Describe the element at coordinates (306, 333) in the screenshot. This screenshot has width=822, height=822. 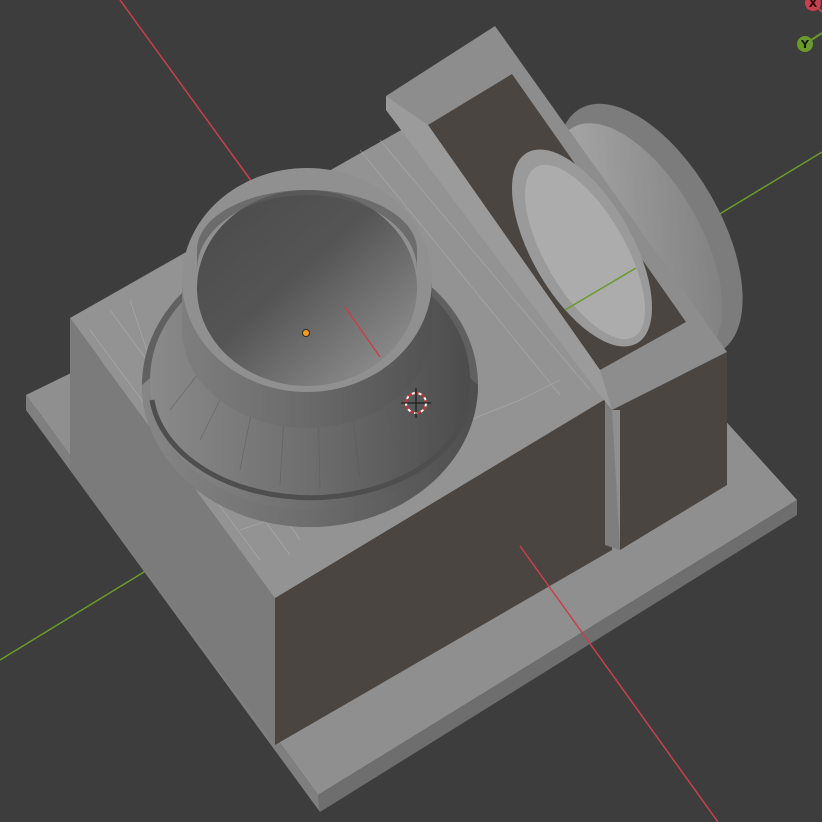
I see `object-origin-icon` at that location.